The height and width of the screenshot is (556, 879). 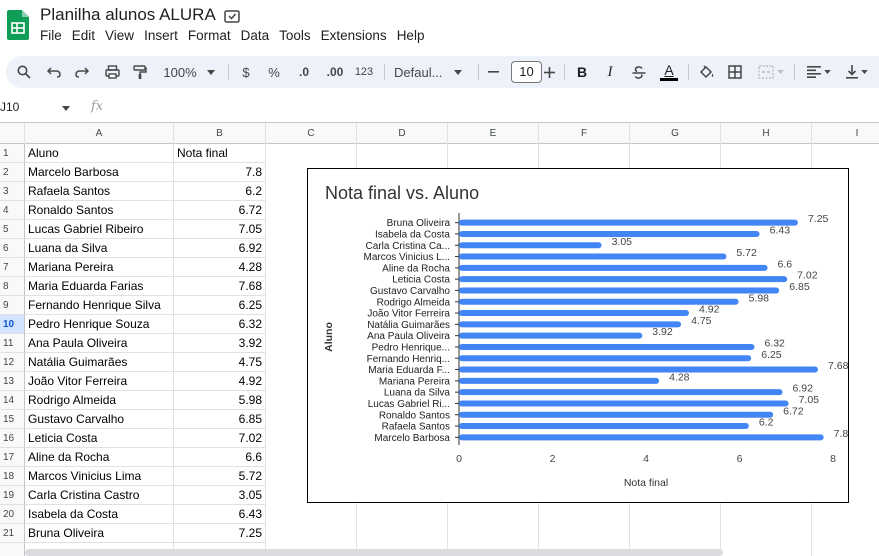 What do you see at coordinates (220, 267) in the screenshot?
I see `cell-nota-final: 4.28` at bounding box center [220, 267].